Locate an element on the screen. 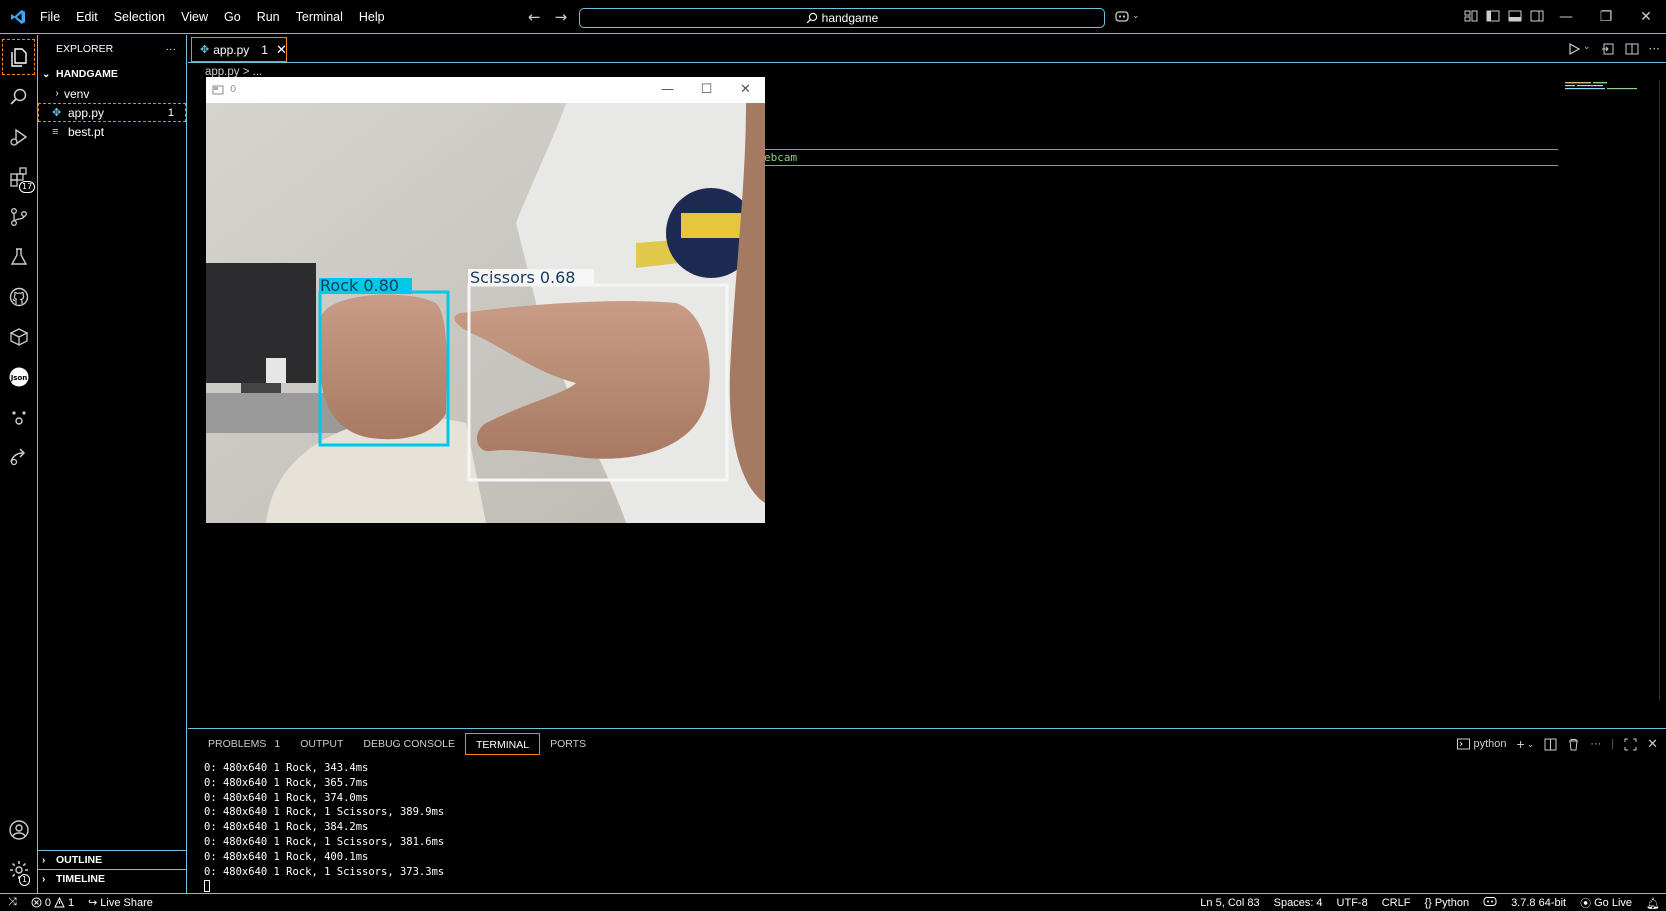 The height and width of the screenshot is (911, 1666). new-terminal-icon: + is located at coordinates (1521, 744).